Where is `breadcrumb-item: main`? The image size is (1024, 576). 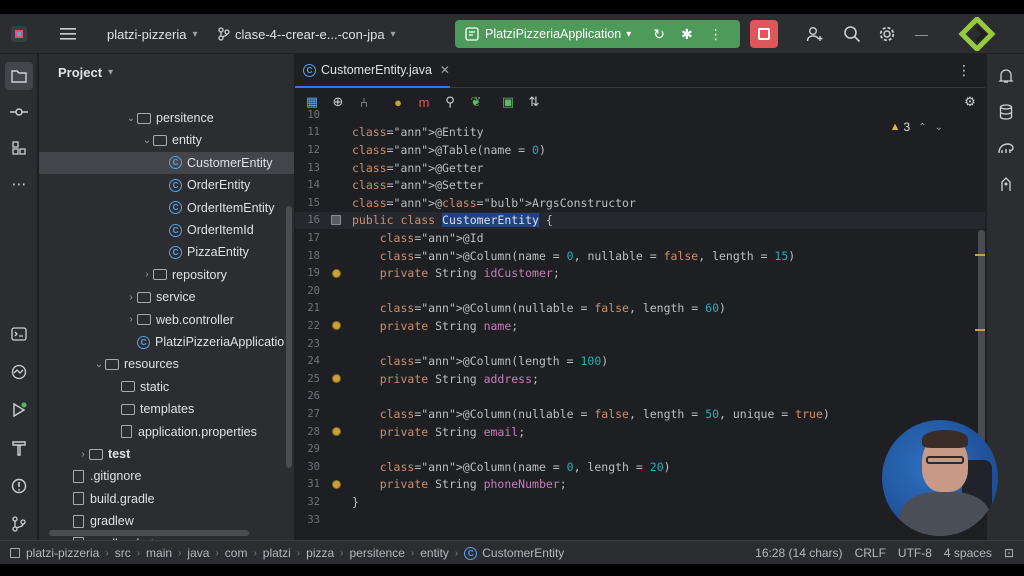 breadcrumb-item: main is located at coordinates (159, 553).